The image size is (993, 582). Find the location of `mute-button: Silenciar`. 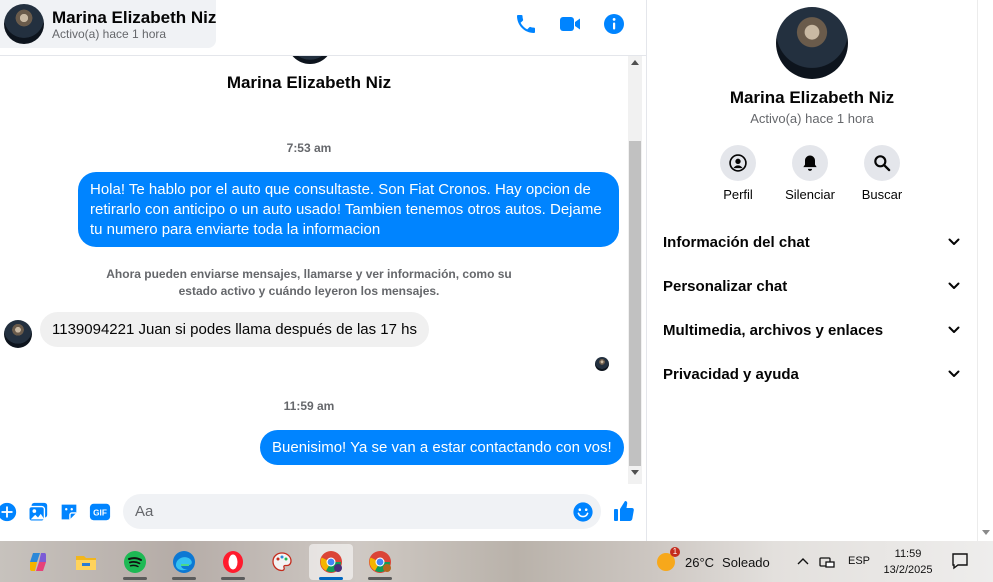

mute-button: Silenciar is located at coordinates (810, 173).